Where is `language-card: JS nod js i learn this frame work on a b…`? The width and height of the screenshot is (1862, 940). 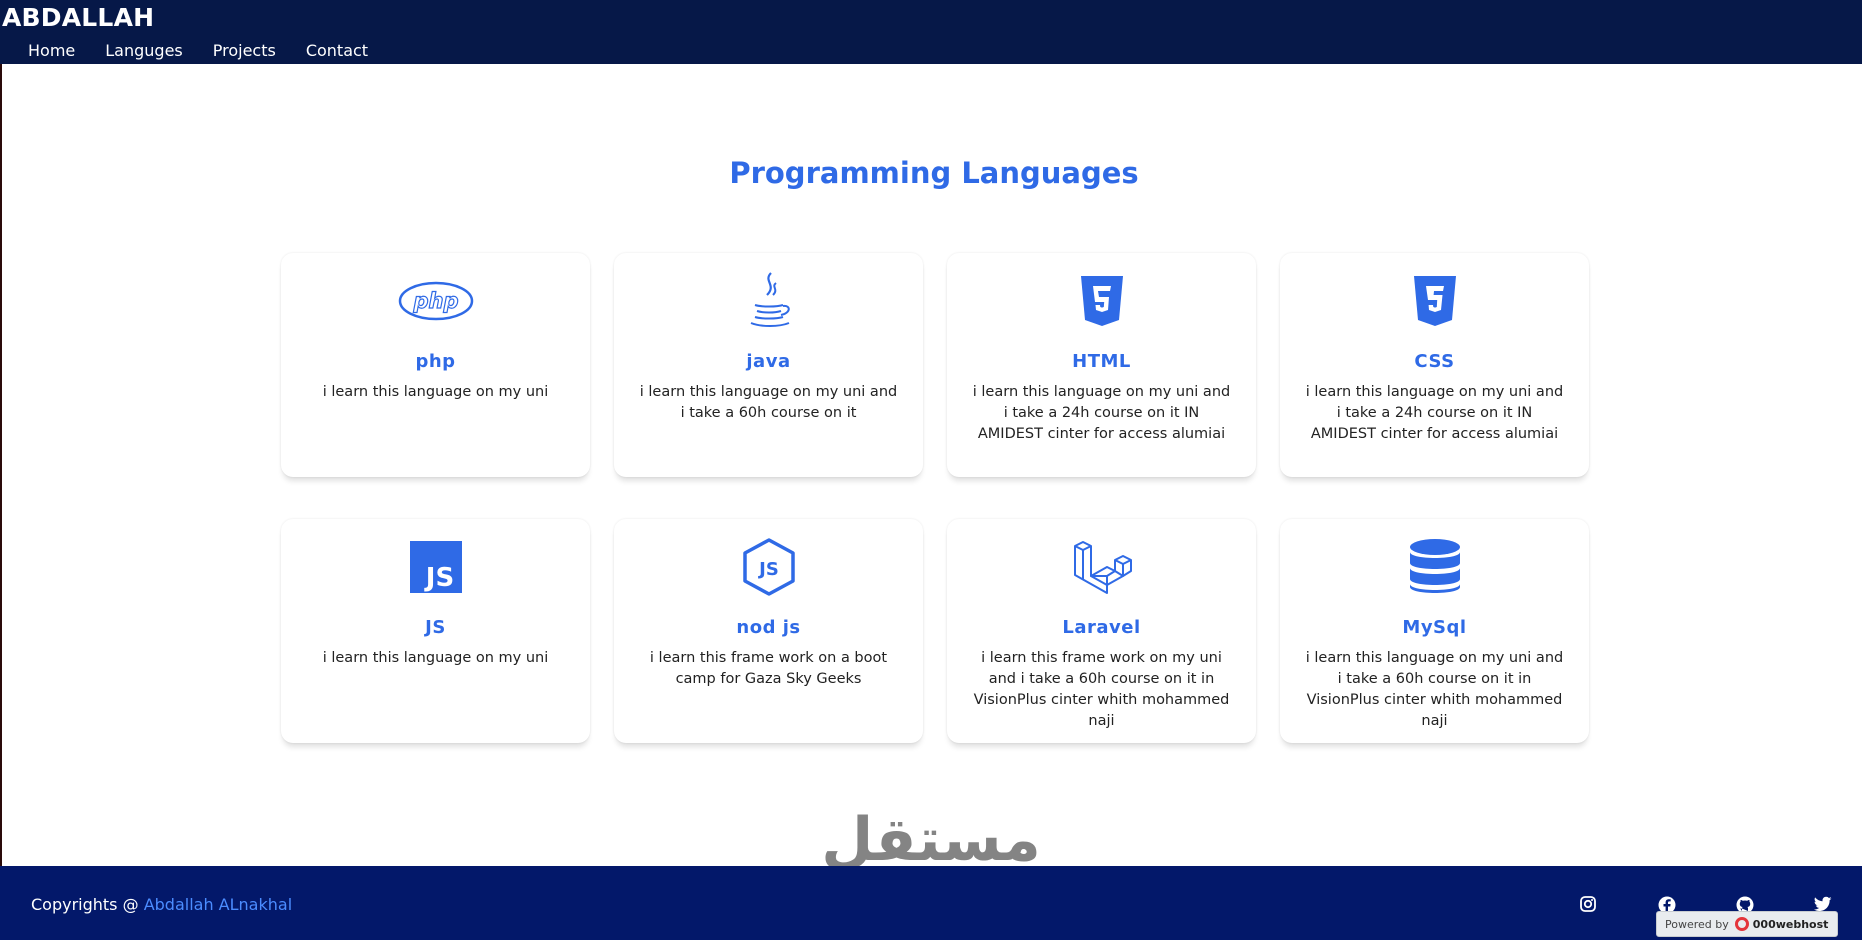 language-card: JS nod js i learn this frame work on a b… is located at coordinates (768, 631).